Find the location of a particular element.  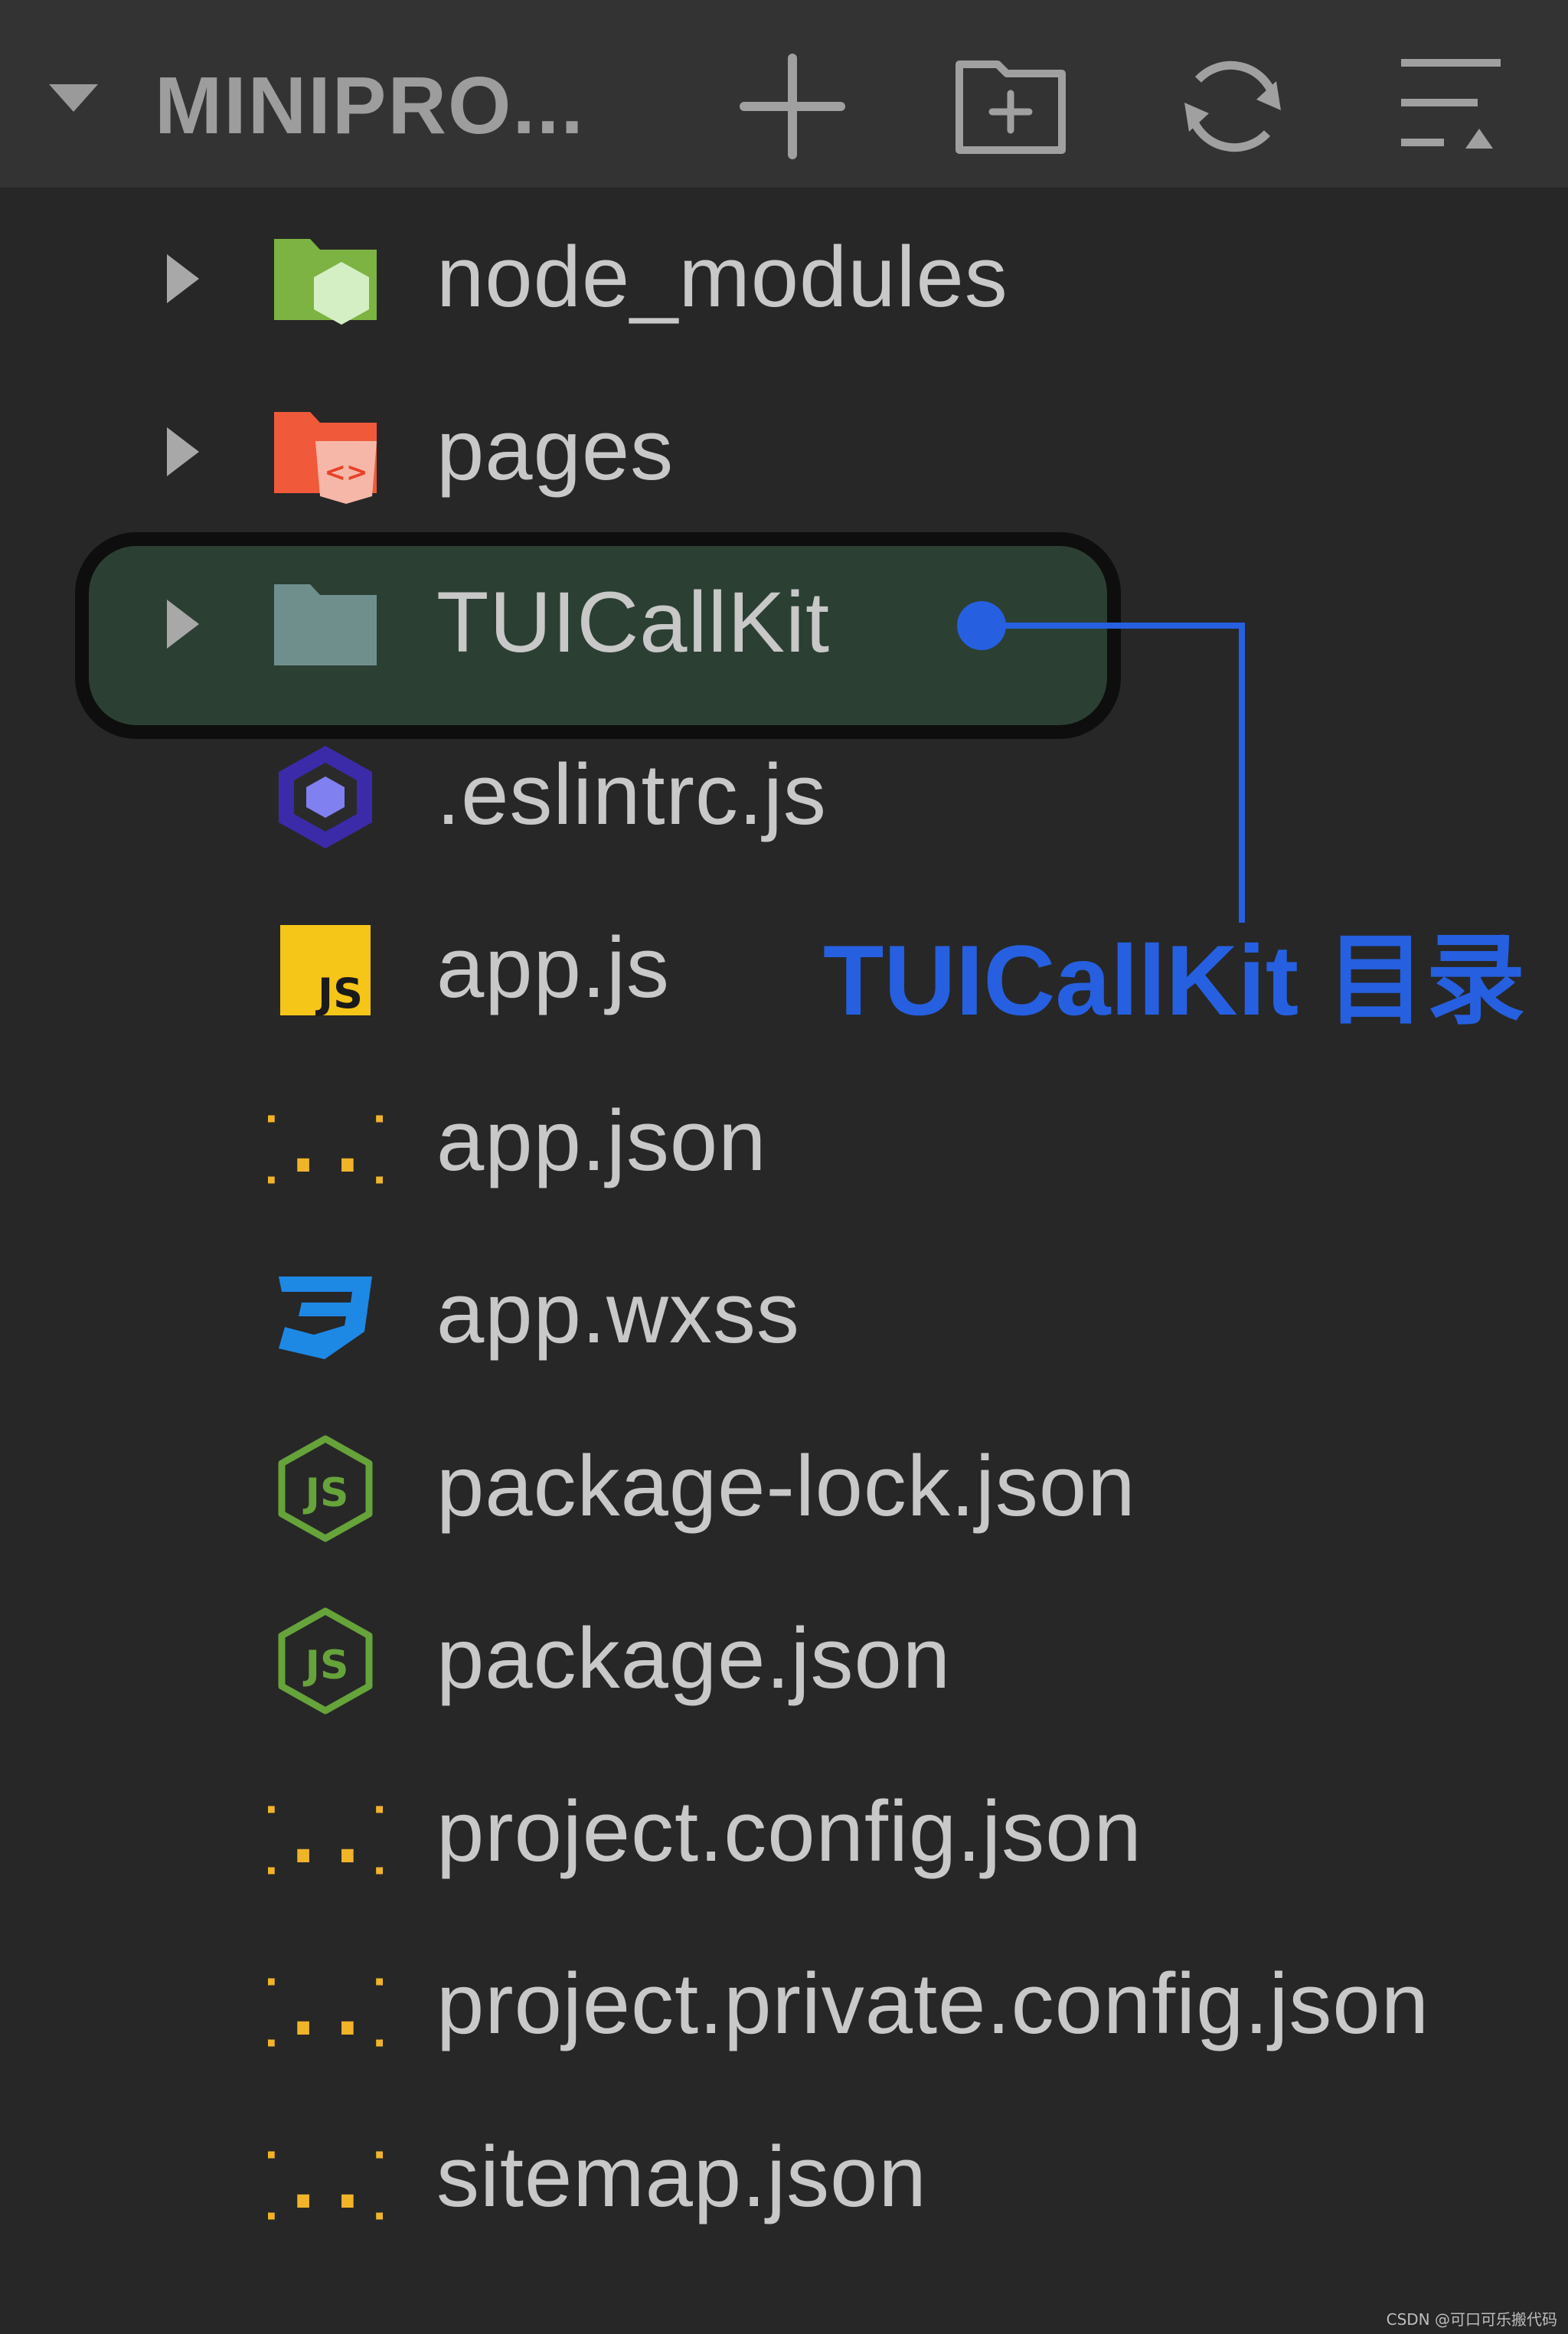

file-name: package.json is located at coordinates (694, 1658).